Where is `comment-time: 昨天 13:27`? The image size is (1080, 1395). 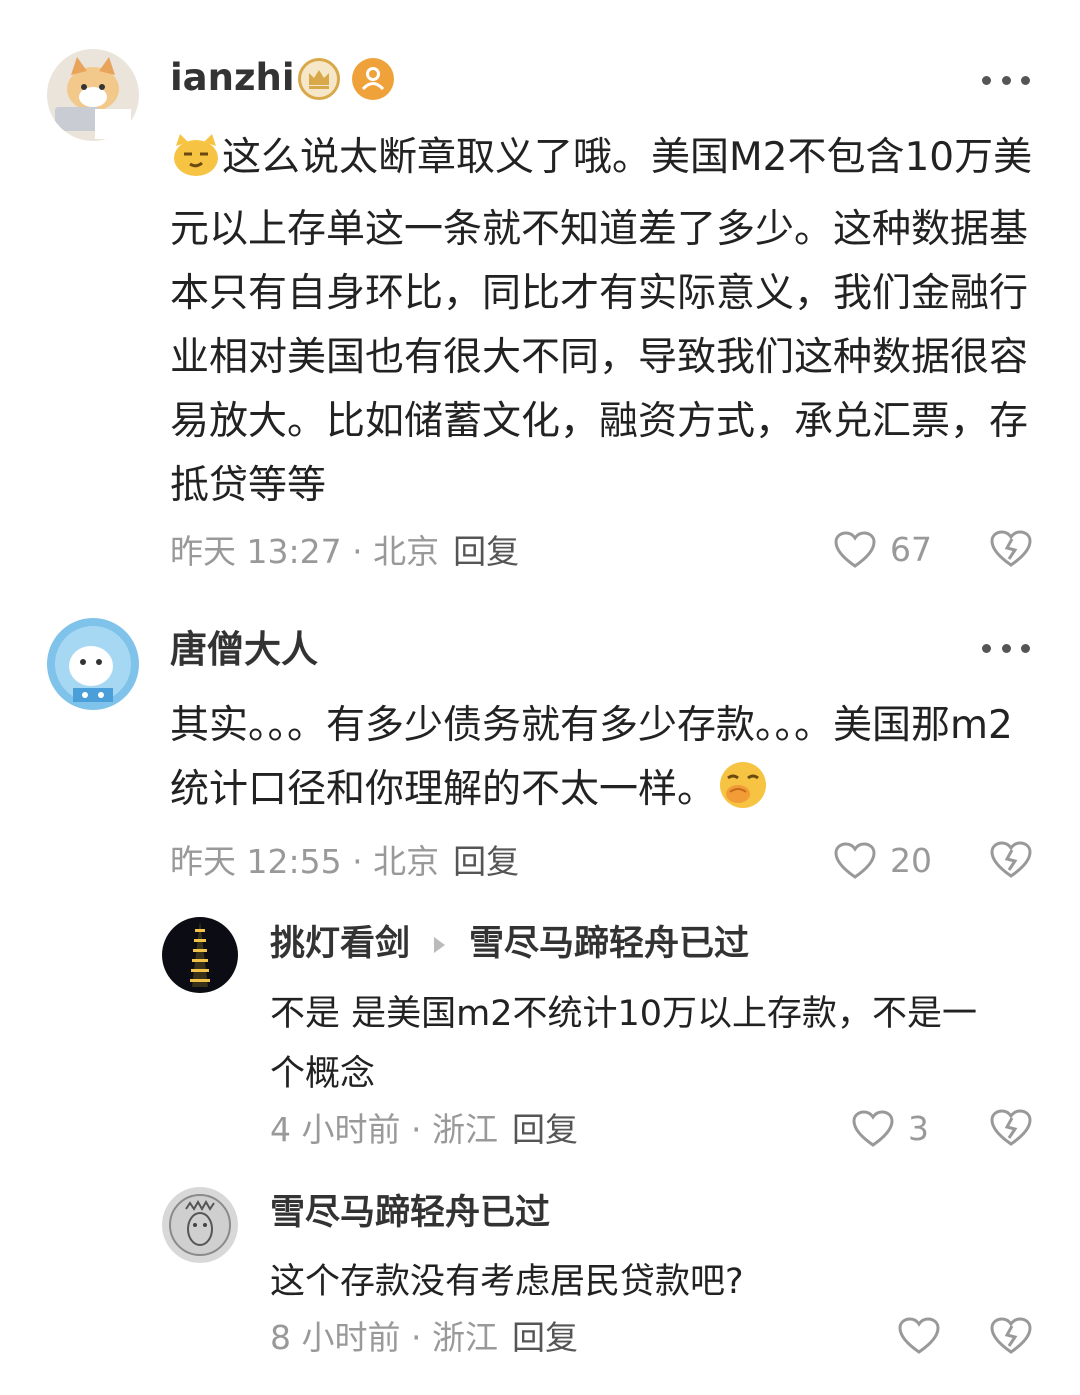
comment-time: 昨天 13:27 is located at coordinates (256, 551).